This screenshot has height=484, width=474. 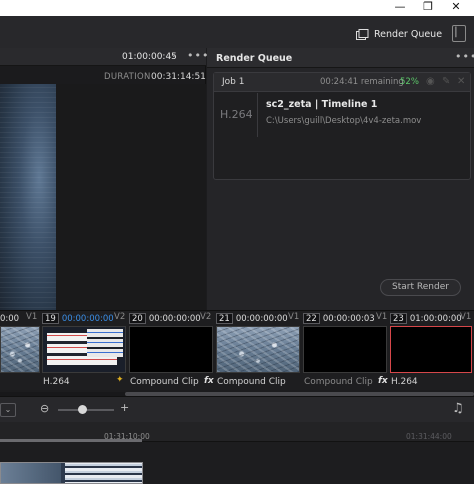 What do you see at coordinates (237, 409) in the screenshot?
I see `timeline-toolbar: ⌄ ⊖ + ♫` at bounding box center [237, 409].